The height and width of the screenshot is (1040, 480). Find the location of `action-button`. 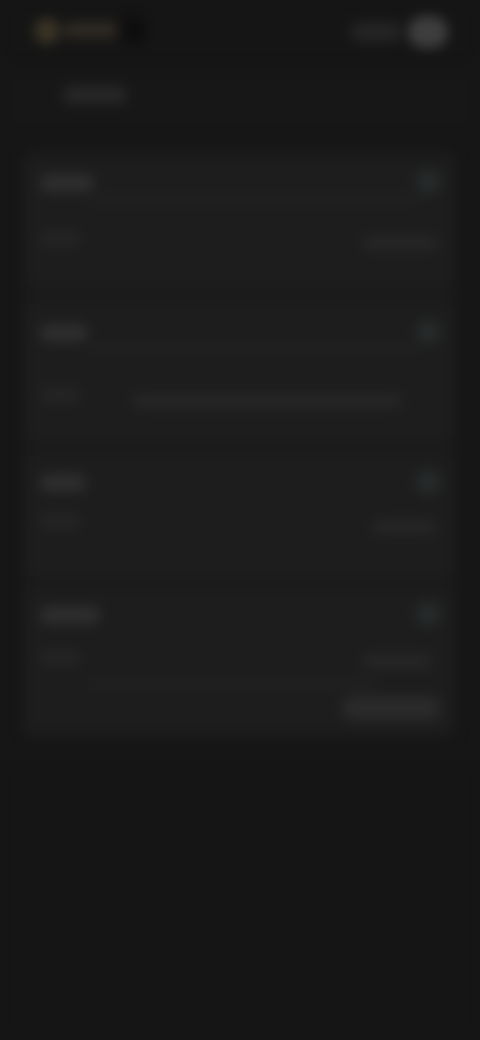

action-button is located at coordinates (391, 708).